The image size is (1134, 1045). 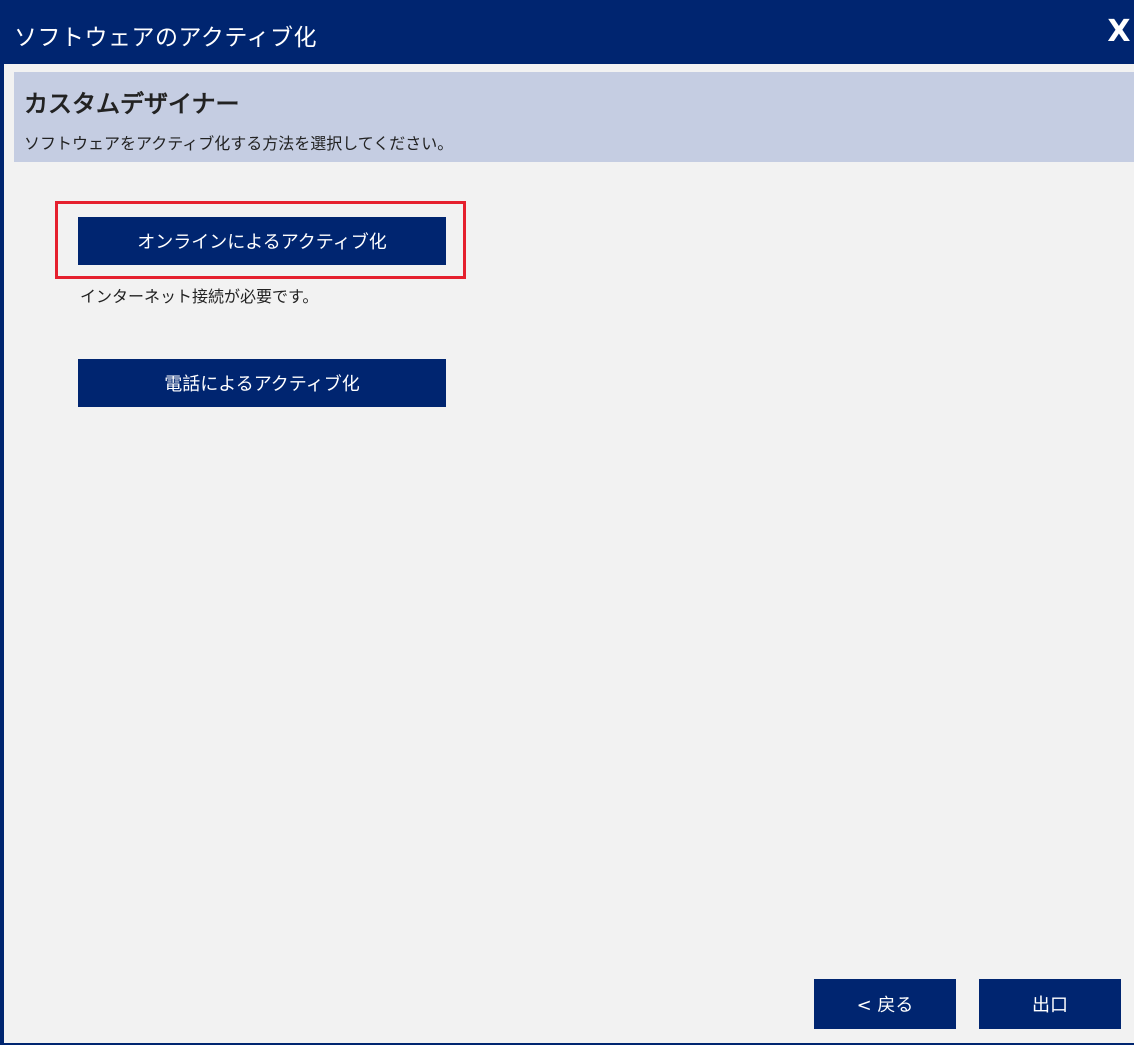 I want to click on back-button: < 戻る, so click(x=885, y=1004).